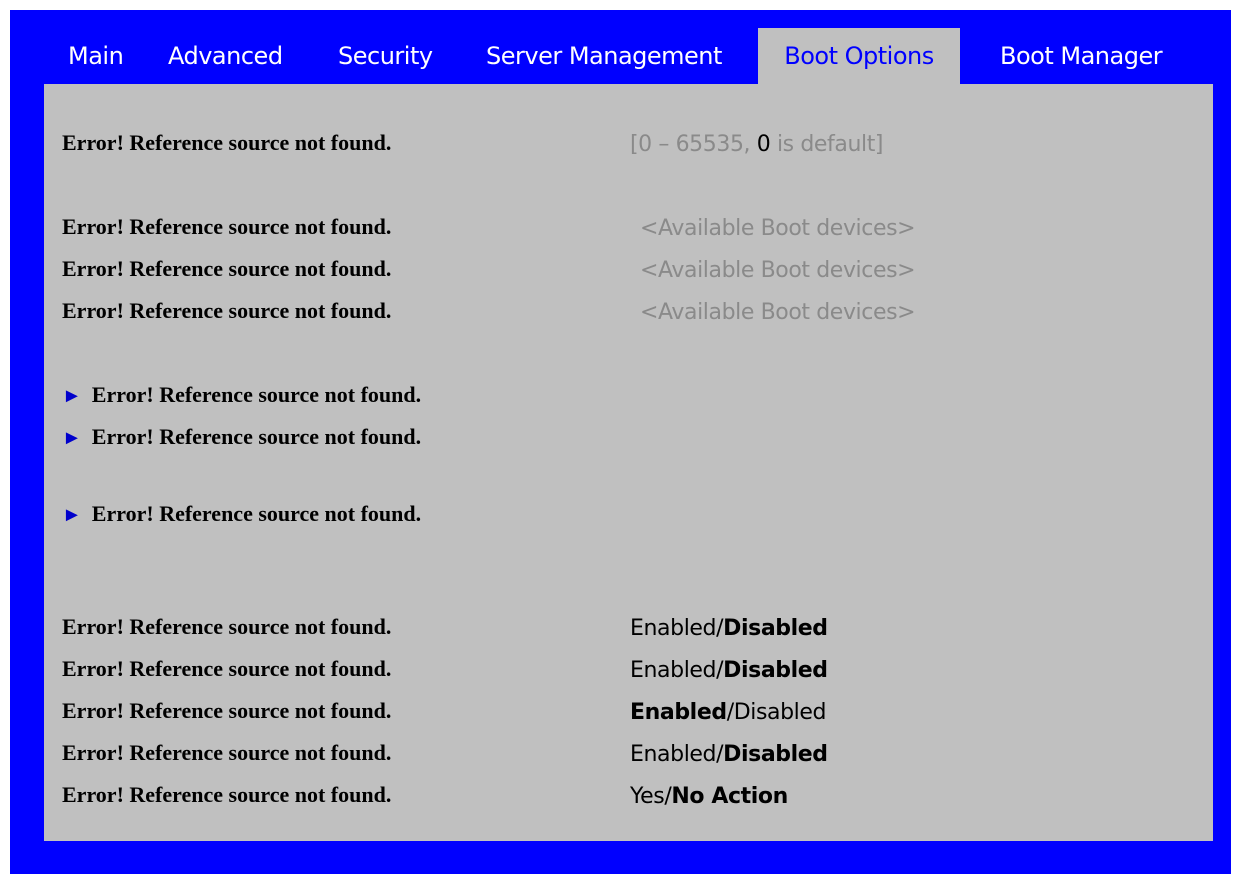 The width and height of the screenshot is (1235, 874). I want to click on boot-device-select-2: <Available Boot devices>, so click(778, 270).